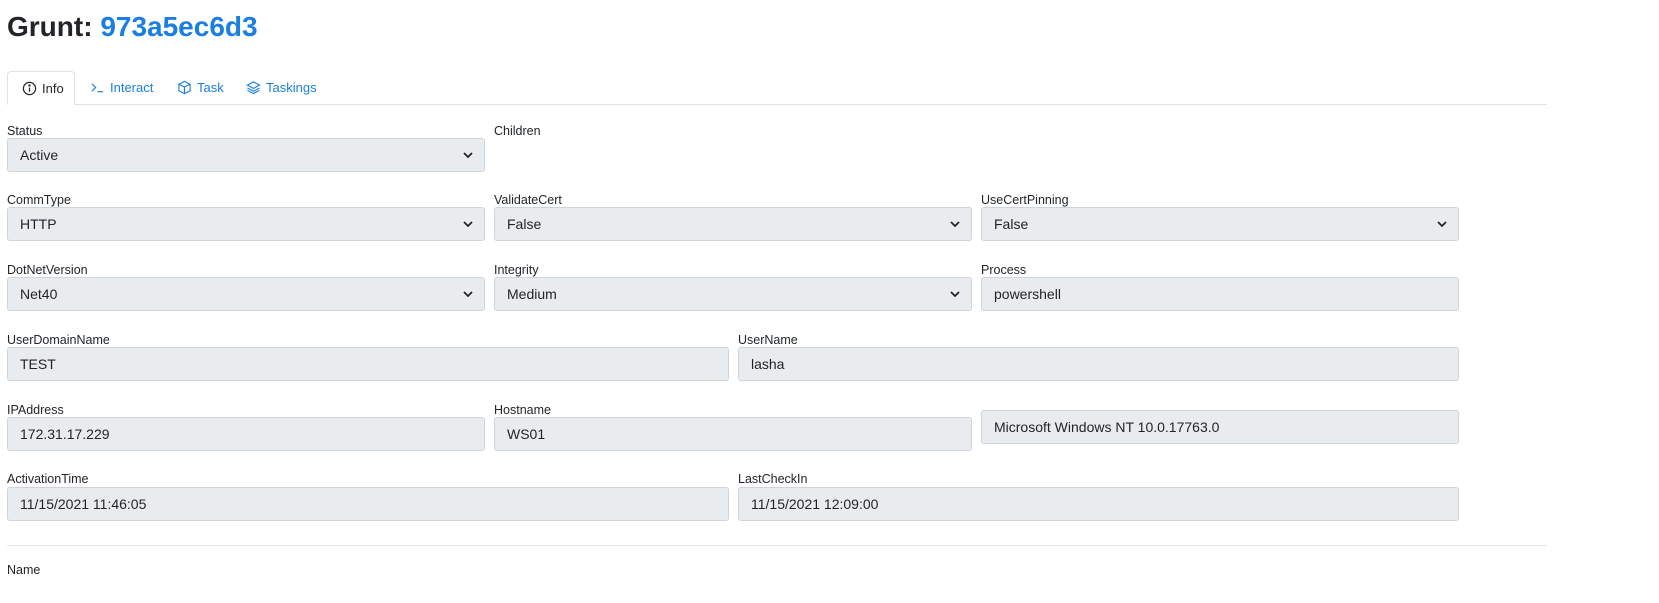 This screenshot has height=603, width=1659. I want to click on dotnetversion-select: Net40, so click(246, 294).